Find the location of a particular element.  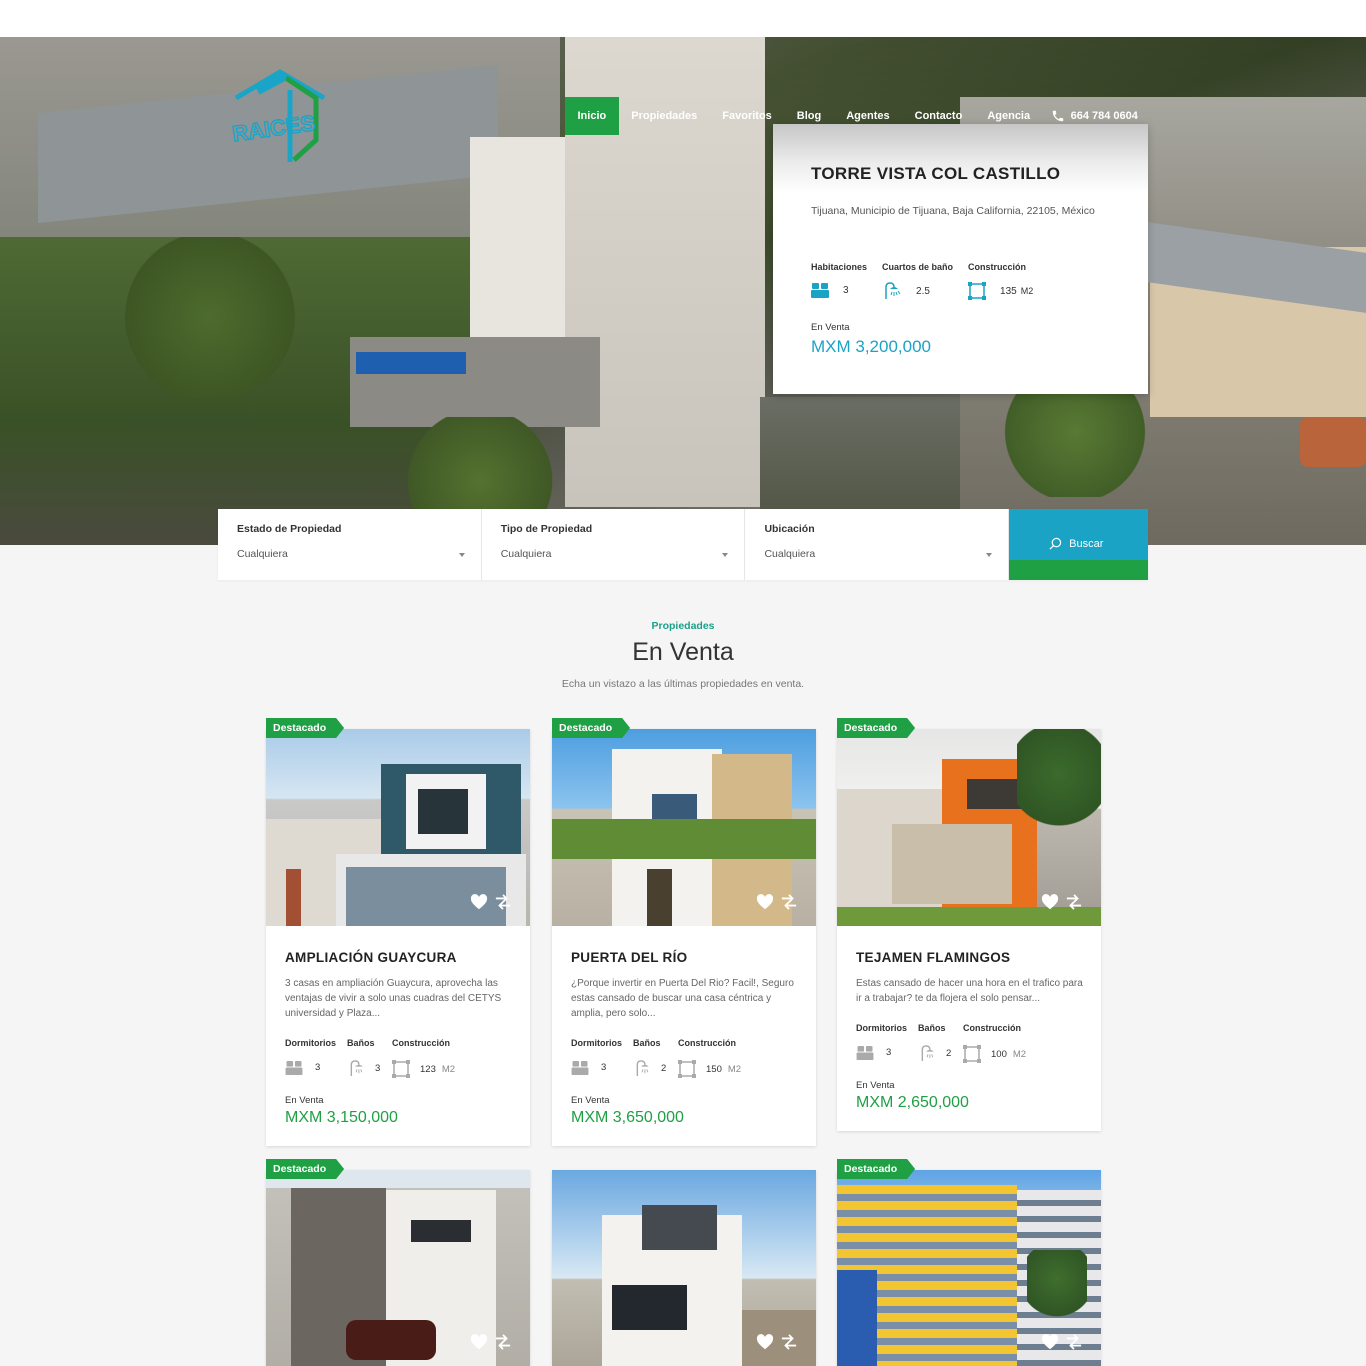

listing-title: AMPLIACIÓN GUAYCURA is located at coordinates (371, 957).